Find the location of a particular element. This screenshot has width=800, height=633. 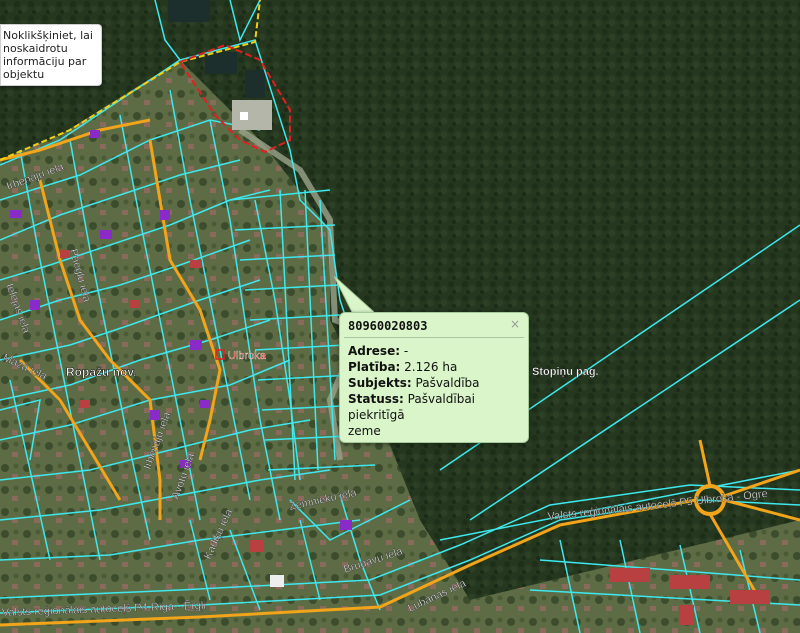

field-subject: Subjekts: Pašvaldība is located at coordinates (414, 383).